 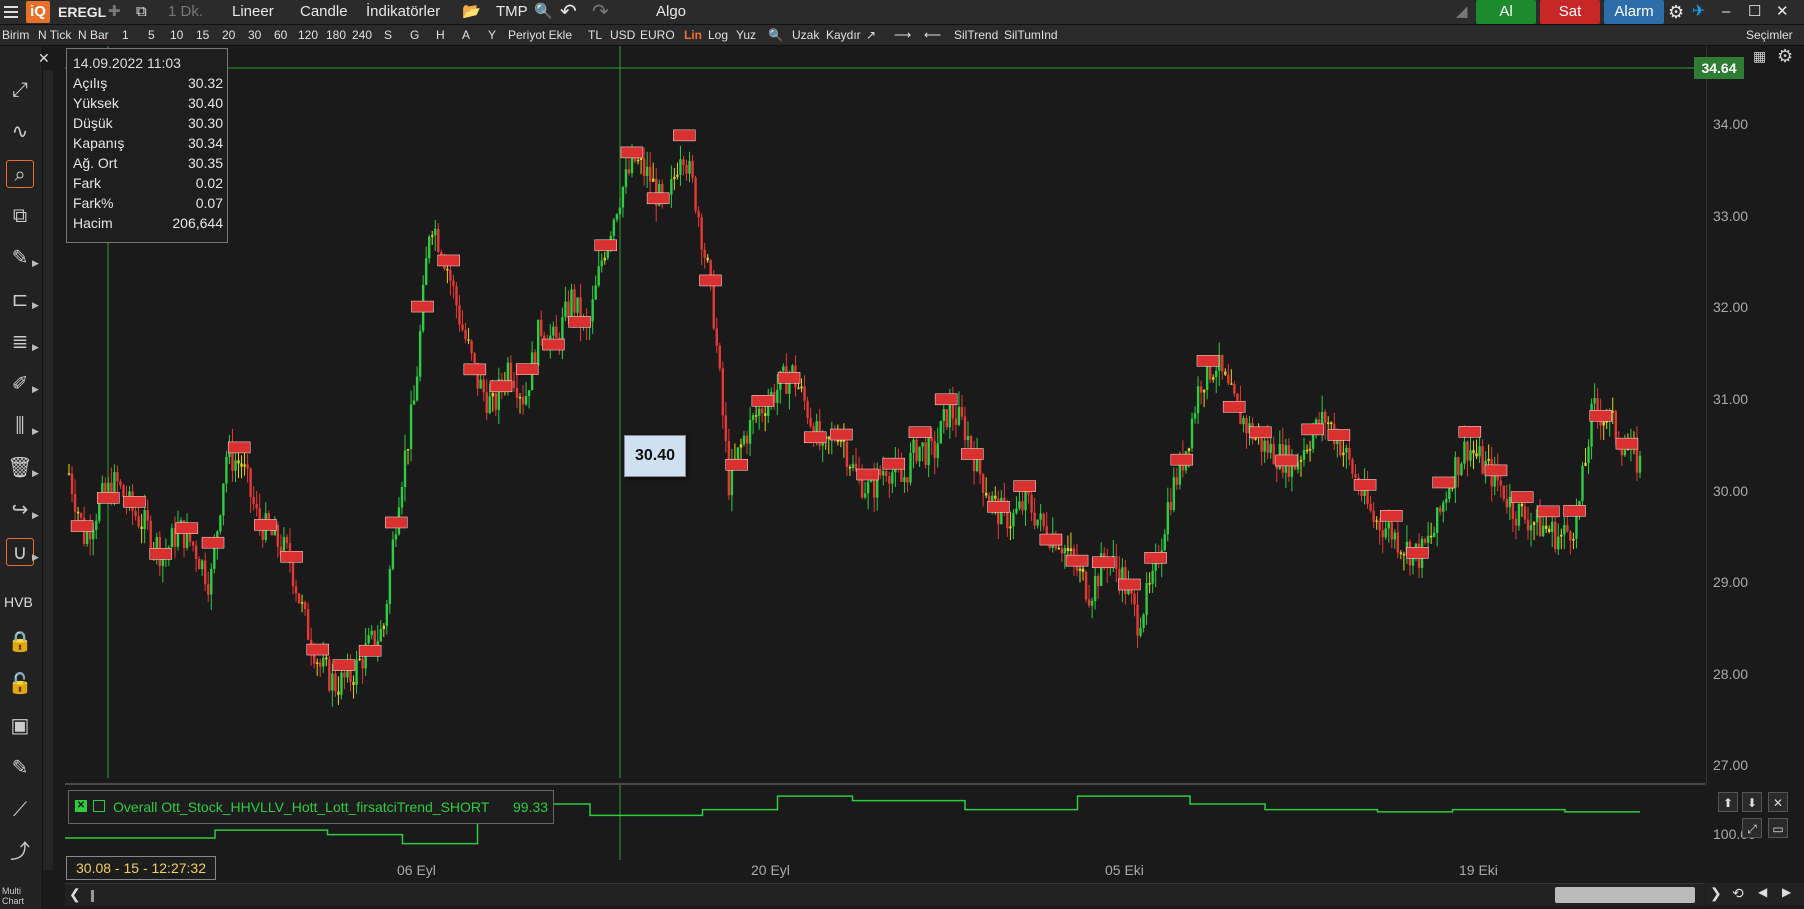 What do you see at coordinates (20, 726) in the screenshot?
I see `layers-icon: ▣` at bounding box center [20, 726].